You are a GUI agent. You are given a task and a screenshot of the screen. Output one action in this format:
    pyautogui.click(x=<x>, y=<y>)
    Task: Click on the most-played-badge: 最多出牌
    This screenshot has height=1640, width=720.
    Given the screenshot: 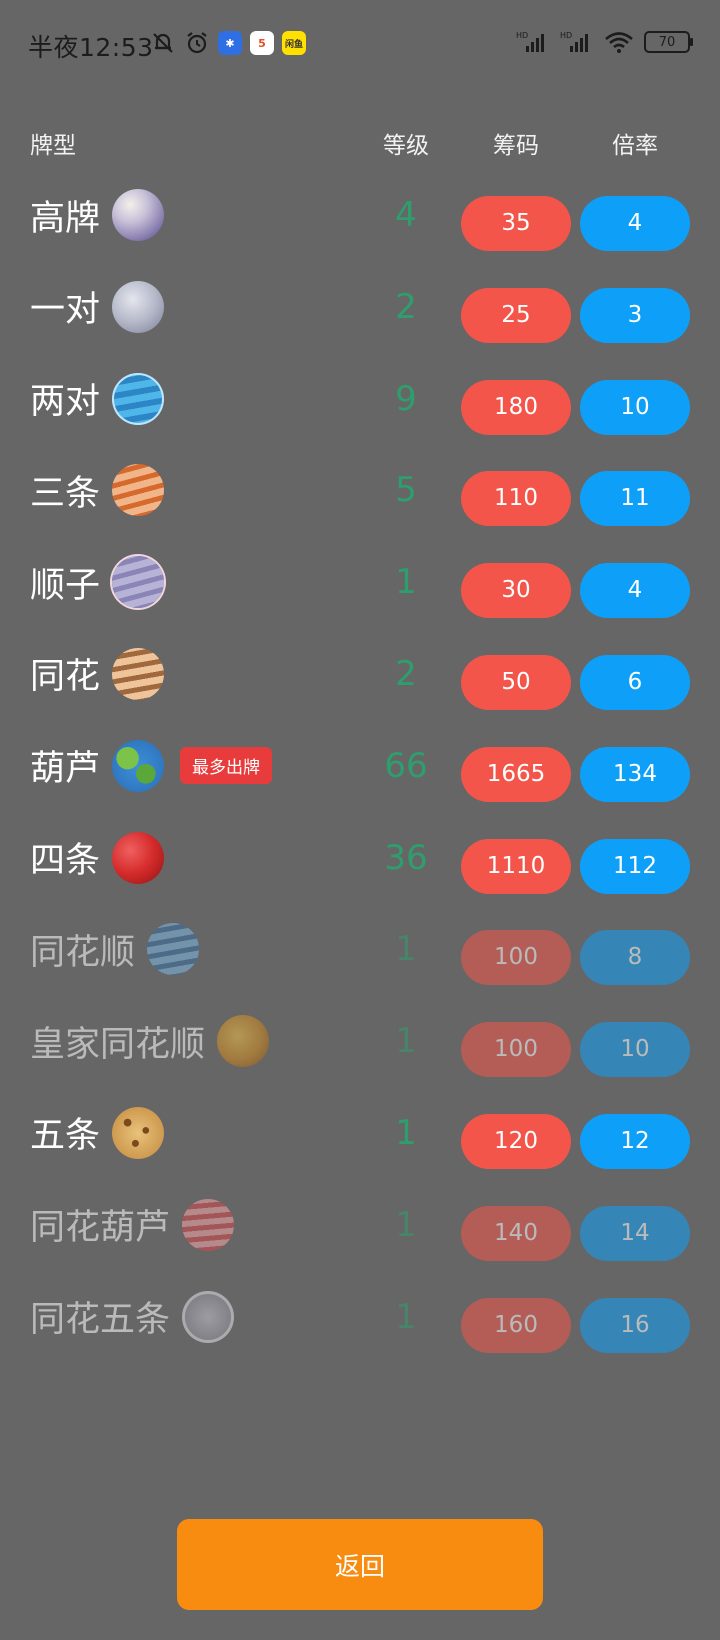 What is the action you would take?
    pyautogui.click(x=226, y=766)
    